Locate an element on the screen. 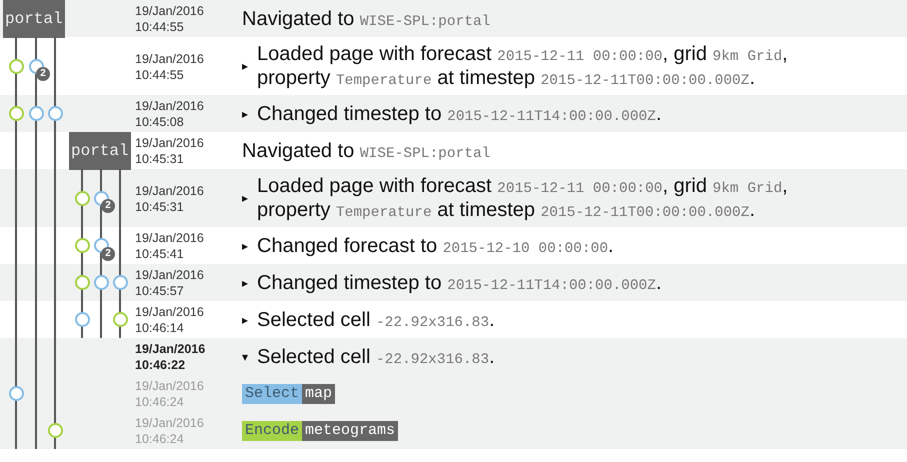 Image resolution: width=907 pixels, height=462 pixels. timestamp: 19/Jan/2016 10:46:14 is located at coordinates (170, 320).